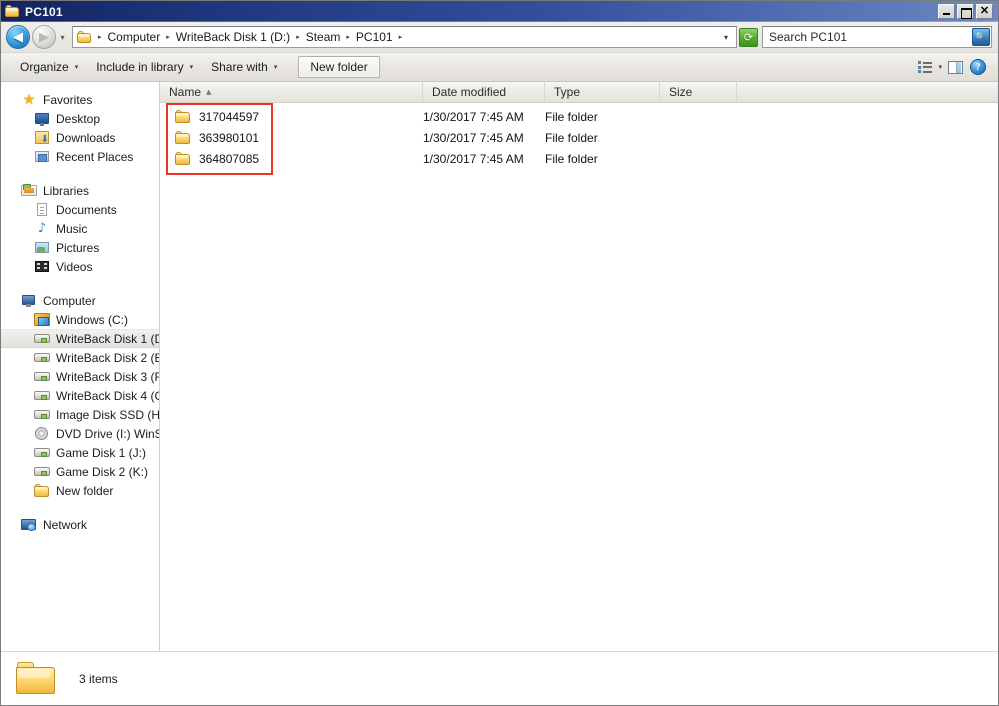 The height and width of the screenshot is (706, 999). I want to click on file-name-cell: 364807085, so click(291, 158).